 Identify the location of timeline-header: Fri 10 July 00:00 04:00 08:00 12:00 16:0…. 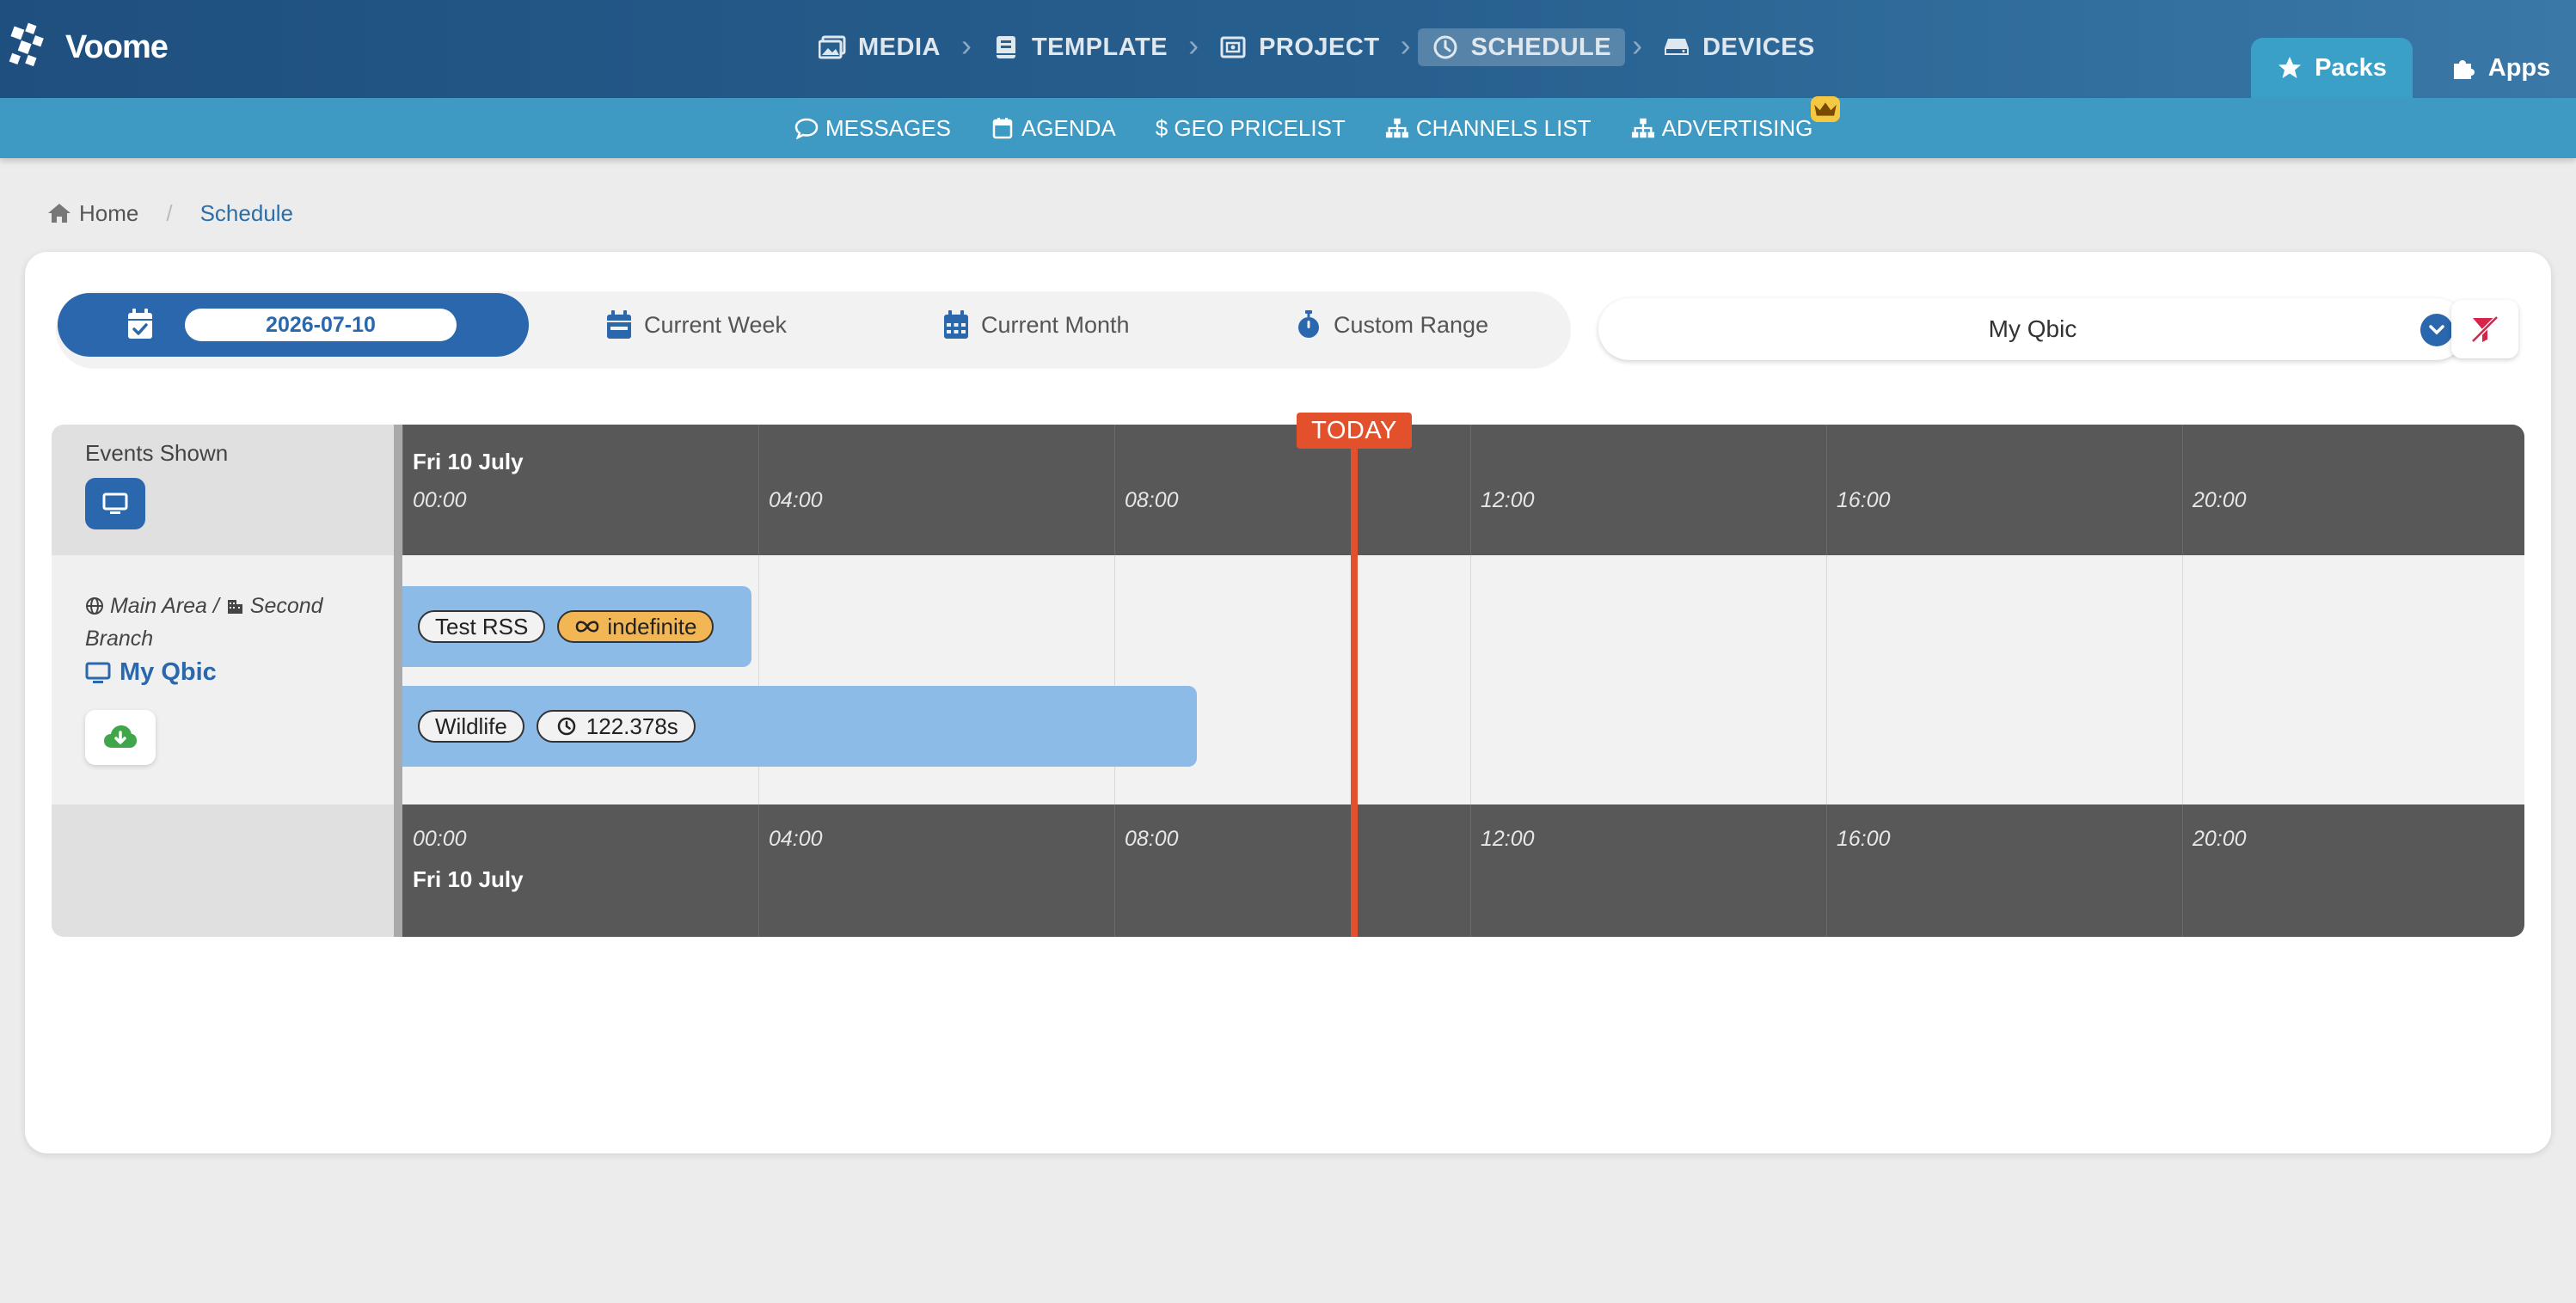
(1463, 490).